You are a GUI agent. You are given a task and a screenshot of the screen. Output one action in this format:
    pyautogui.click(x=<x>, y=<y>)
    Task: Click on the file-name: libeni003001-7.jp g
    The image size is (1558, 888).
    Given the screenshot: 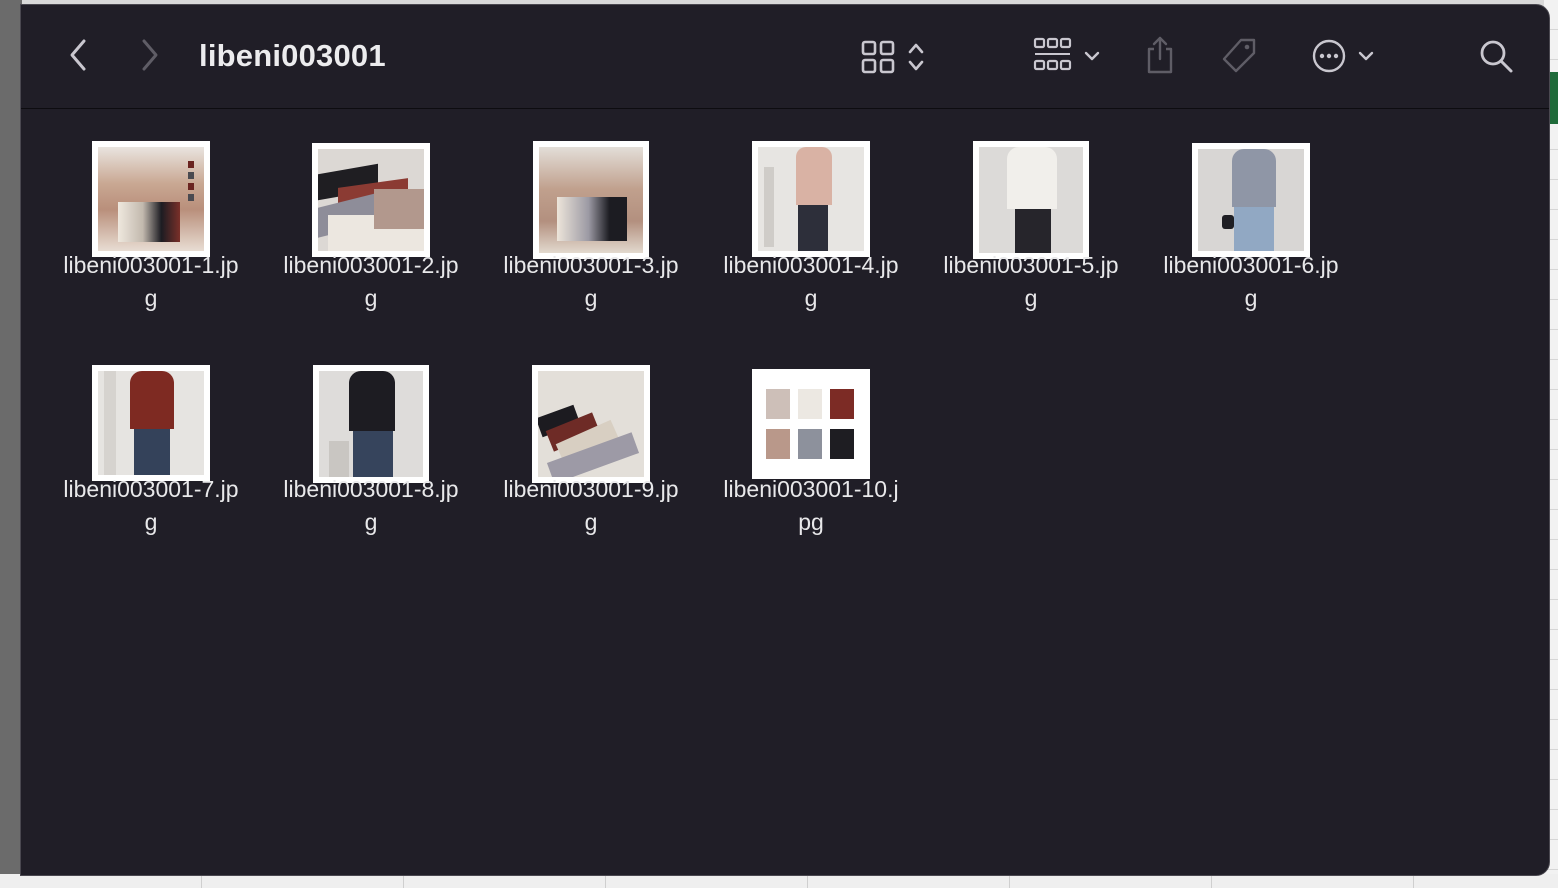 What is the action you would take?
    pyautogui.click(x=151, y=505)
    